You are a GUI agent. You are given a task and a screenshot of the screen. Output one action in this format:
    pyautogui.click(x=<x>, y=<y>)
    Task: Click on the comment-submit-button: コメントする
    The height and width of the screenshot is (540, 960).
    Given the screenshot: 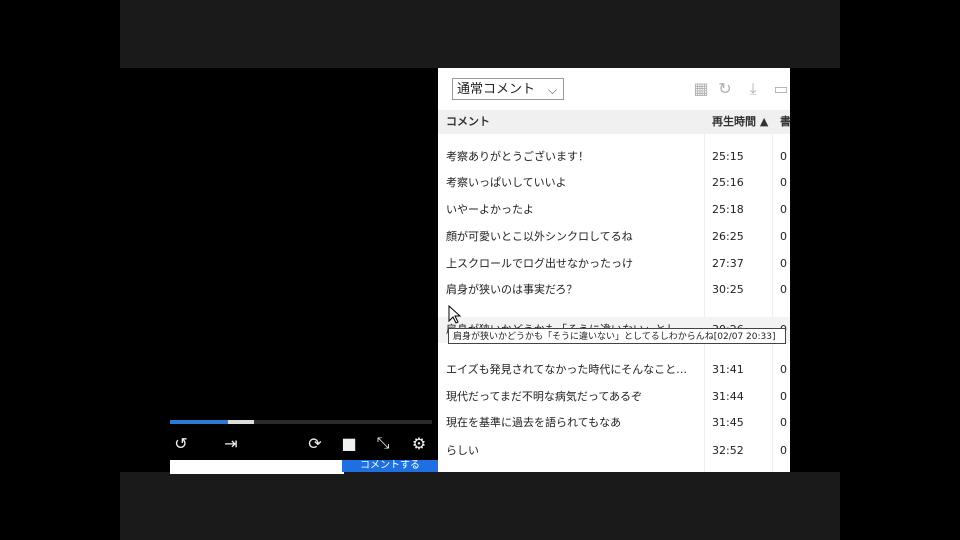 What is the action you would take?
    pyautogui.click(x=390, y=466)
    